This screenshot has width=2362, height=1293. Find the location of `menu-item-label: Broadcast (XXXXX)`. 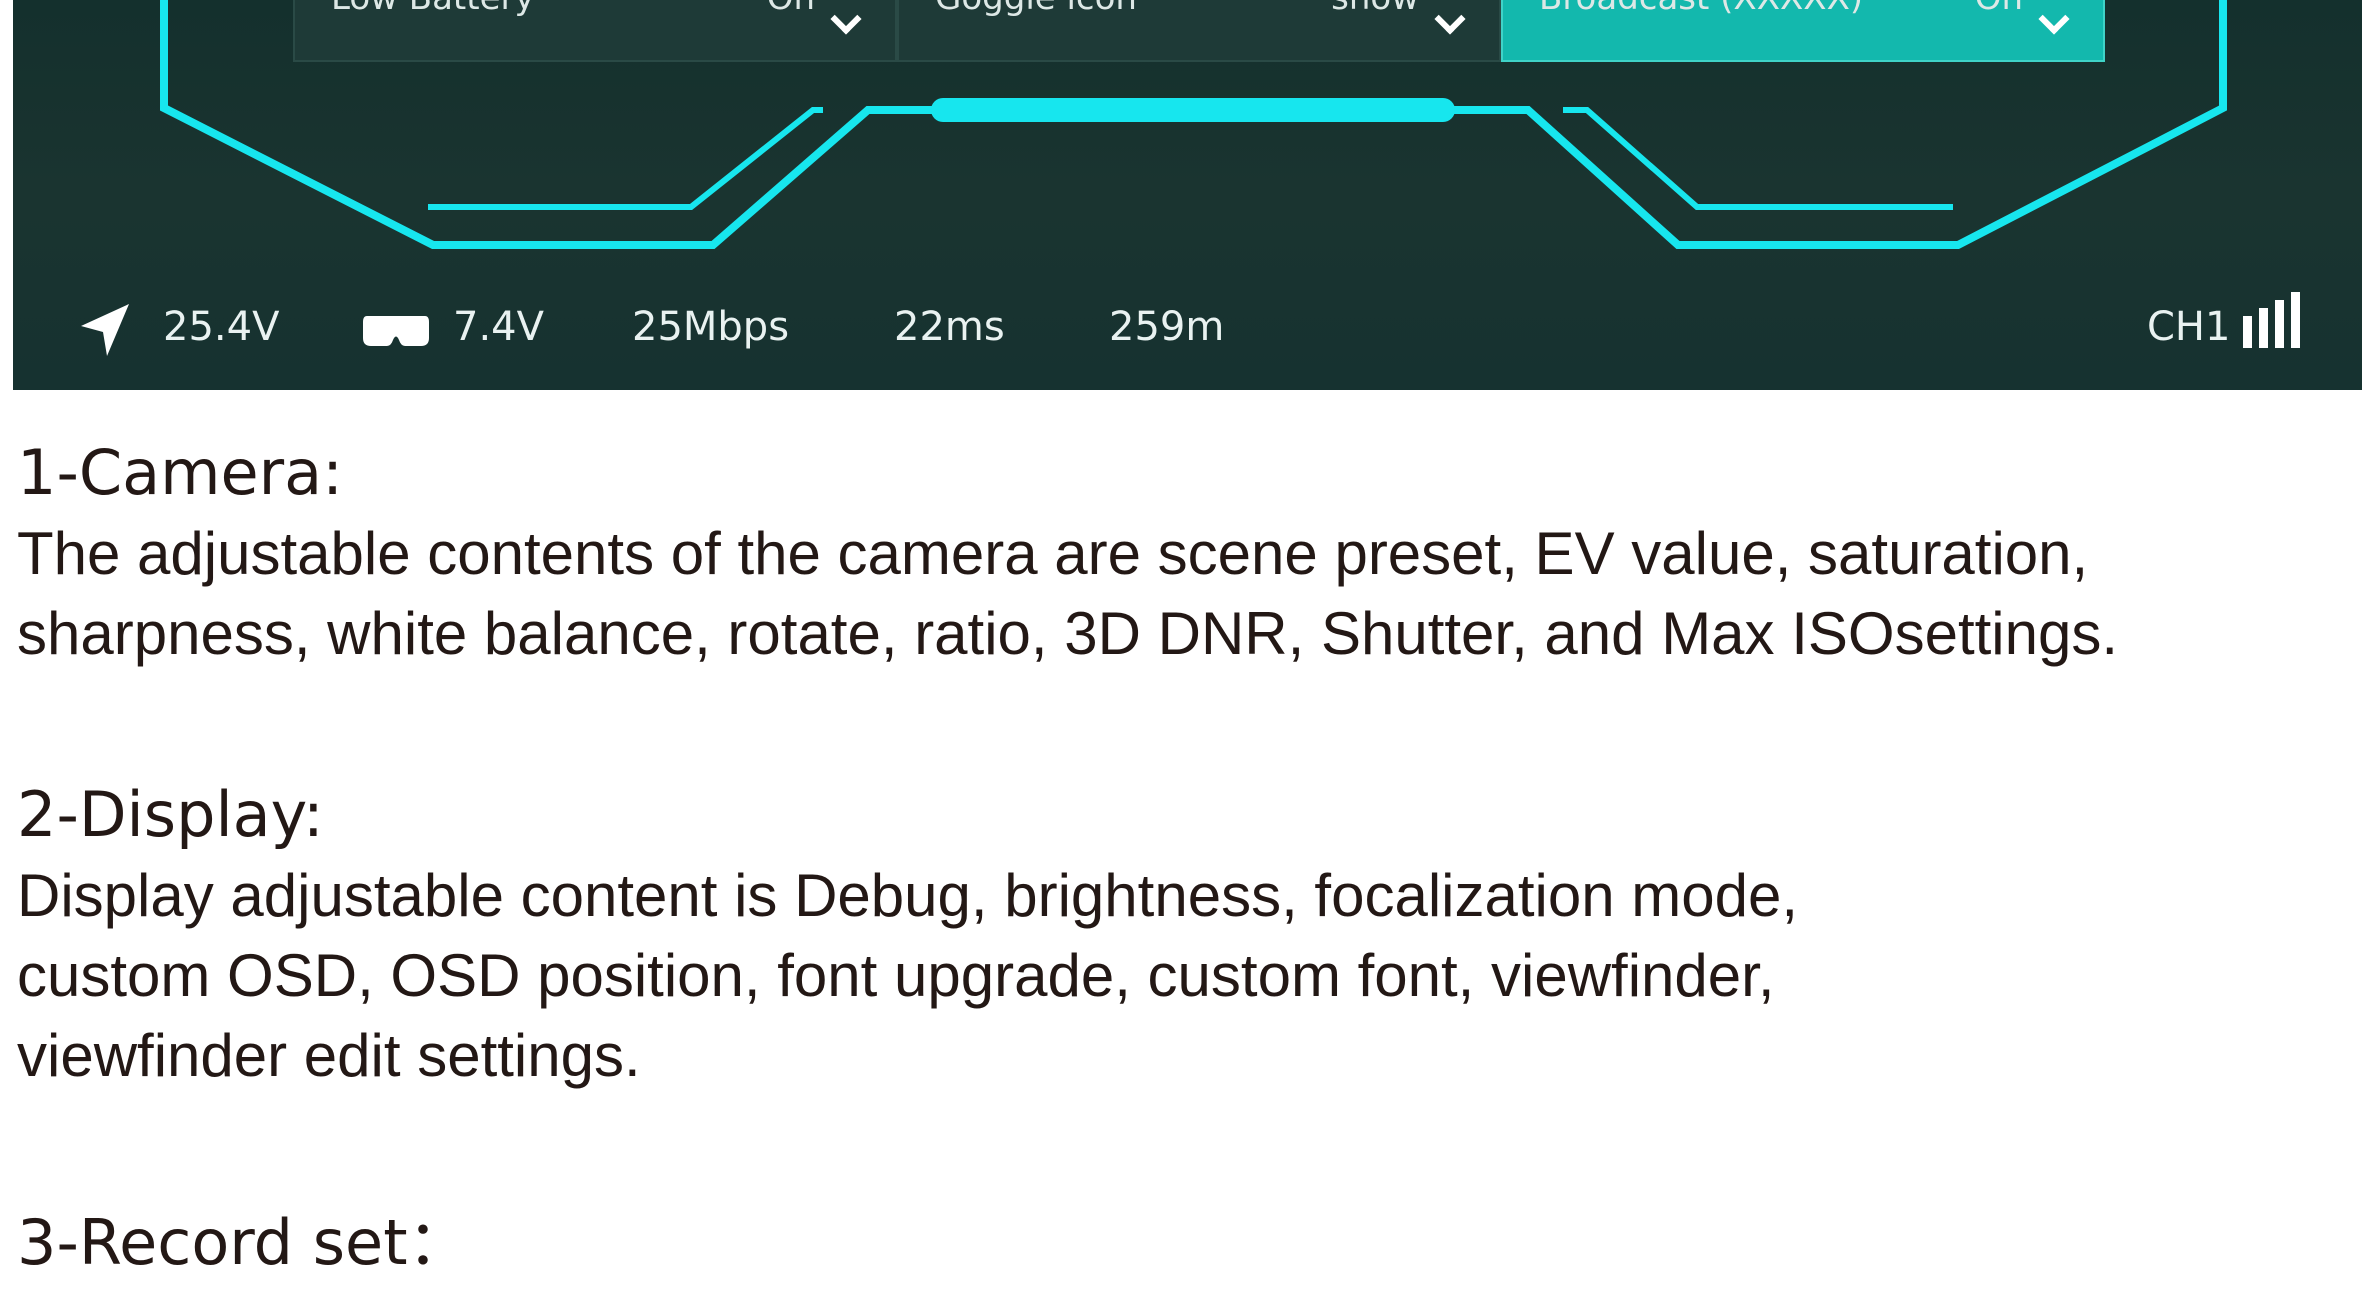

menu-item-label: Broadcast (XXXXX) is located at coordinates (1701, 9).